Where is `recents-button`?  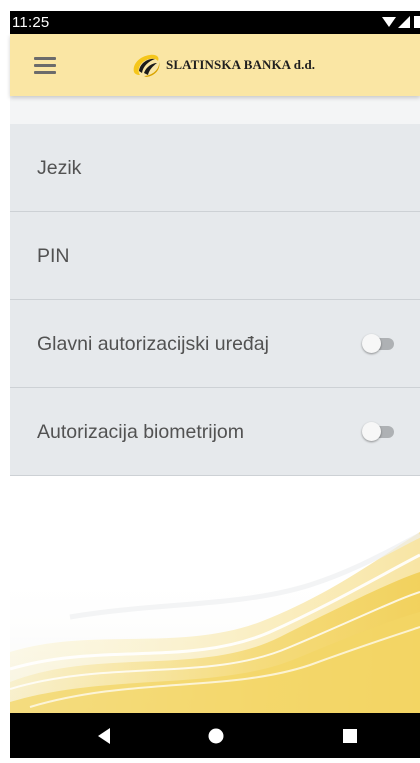
recents-button is located at coordinates (350, 735).